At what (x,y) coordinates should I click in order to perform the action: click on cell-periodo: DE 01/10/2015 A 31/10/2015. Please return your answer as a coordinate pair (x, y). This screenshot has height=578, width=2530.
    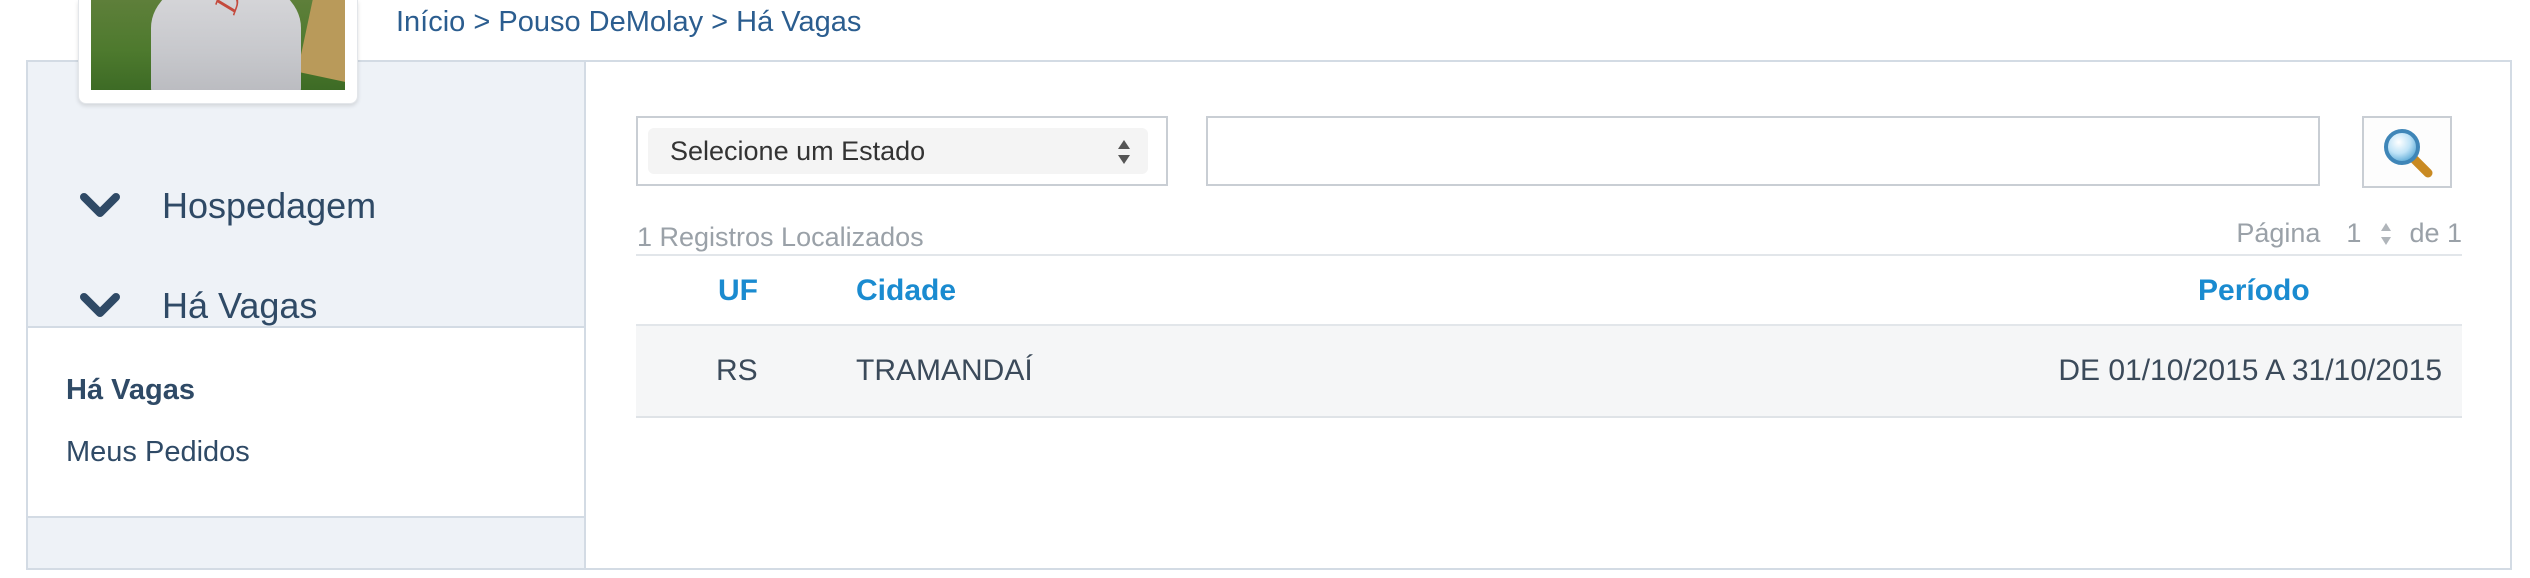
    Looking at the image, I should click on (2250, 370).